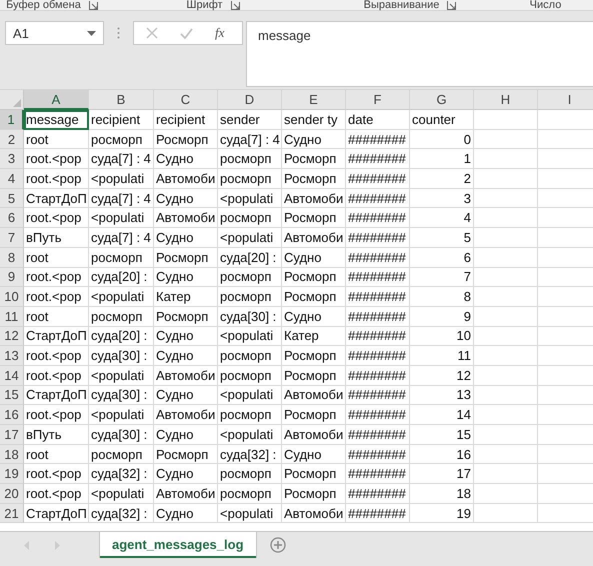 This screenshot has height=566, width=593. What do you see at coordinates (12, 218) in the screenshot?
I see `row-header: 6` at bounding box center [12, 218].